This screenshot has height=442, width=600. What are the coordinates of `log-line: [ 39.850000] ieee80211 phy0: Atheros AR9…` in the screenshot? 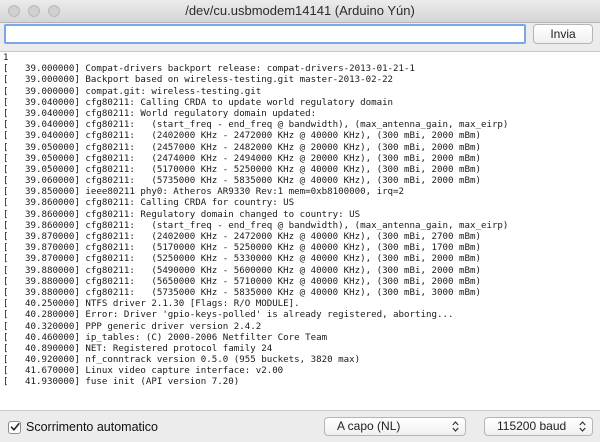 It's located at (204, 192).